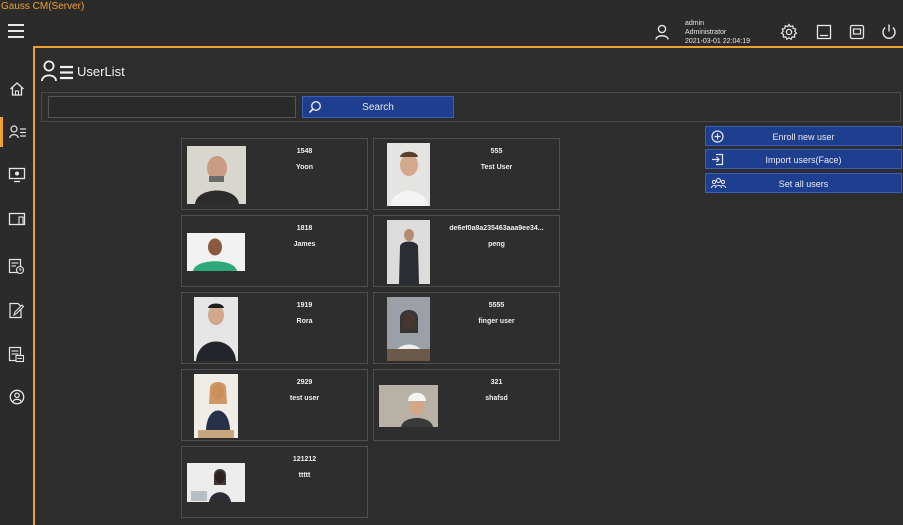  Describe the element at coordinates (496, 167) in the screenshot. I see `user-name: Test User` at that location.